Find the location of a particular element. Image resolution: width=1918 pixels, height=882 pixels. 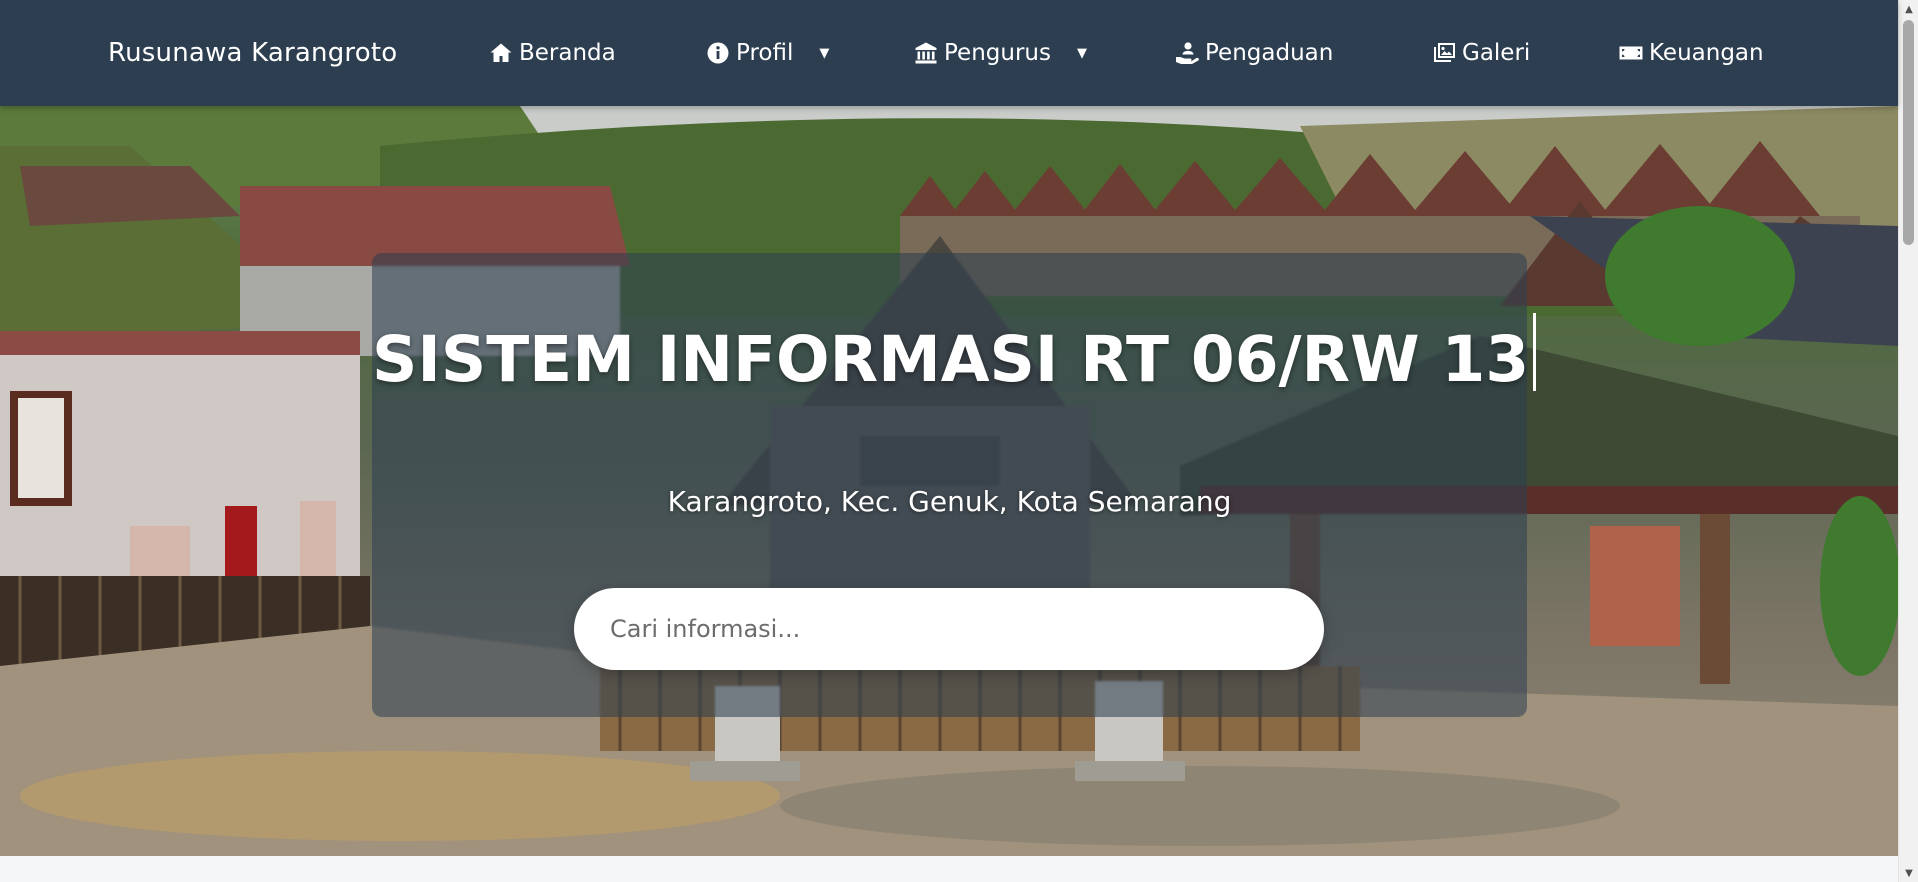

institution-icon is located at coordinates (926, 53).